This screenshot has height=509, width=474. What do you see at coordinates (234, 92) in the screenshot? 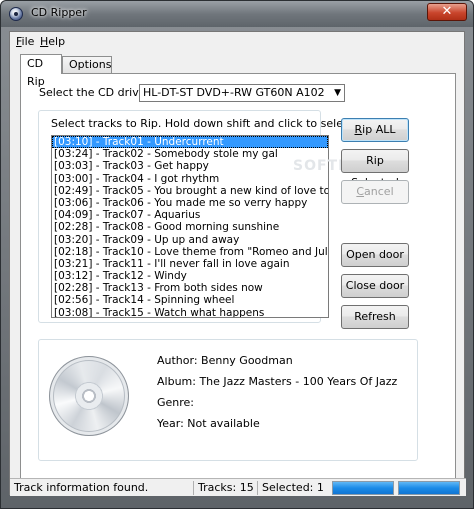
I see `cd-drive-value: HL-DT-ST DVD+-RW GT60N A102` at bounding box center [234, 92].